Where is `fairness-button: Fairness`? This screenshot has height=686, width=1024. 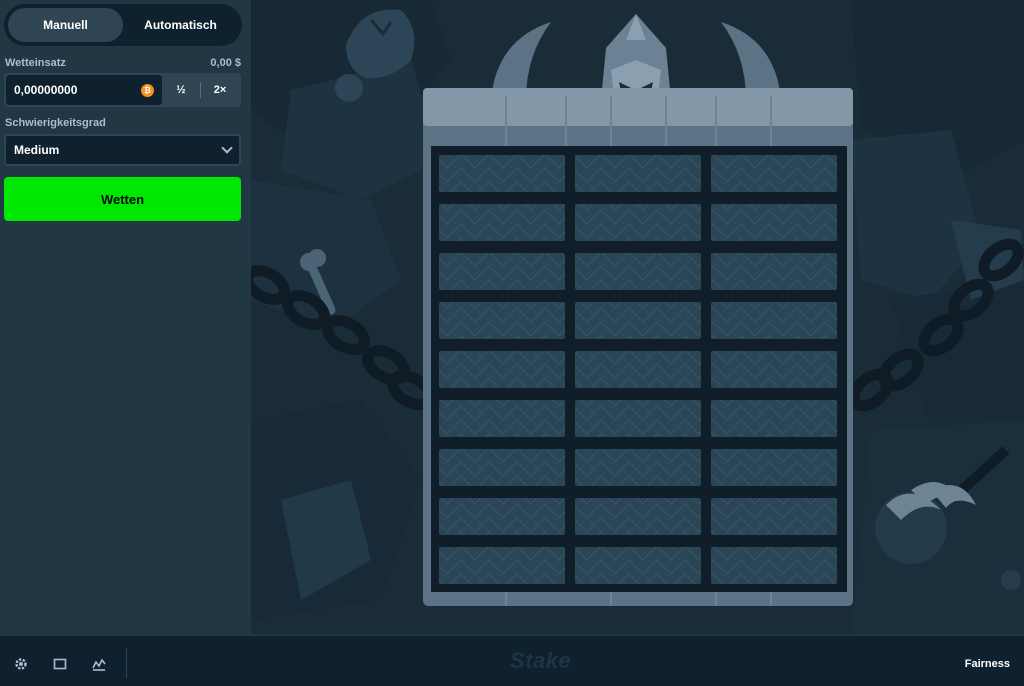 fairness-button: Fairness is located at coordinates (987, 664).